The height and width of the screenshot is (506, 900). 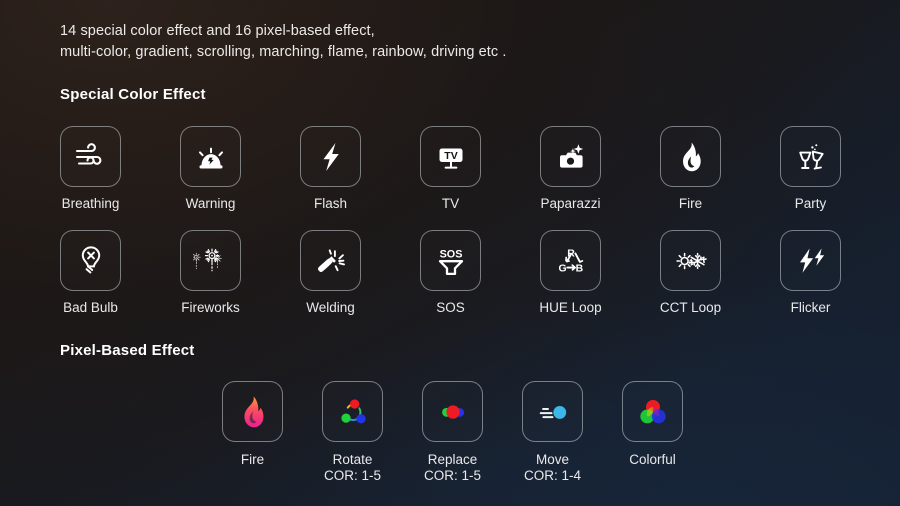 I want to click on effect-item-tv: TV TV, so click(x=450, y=169).